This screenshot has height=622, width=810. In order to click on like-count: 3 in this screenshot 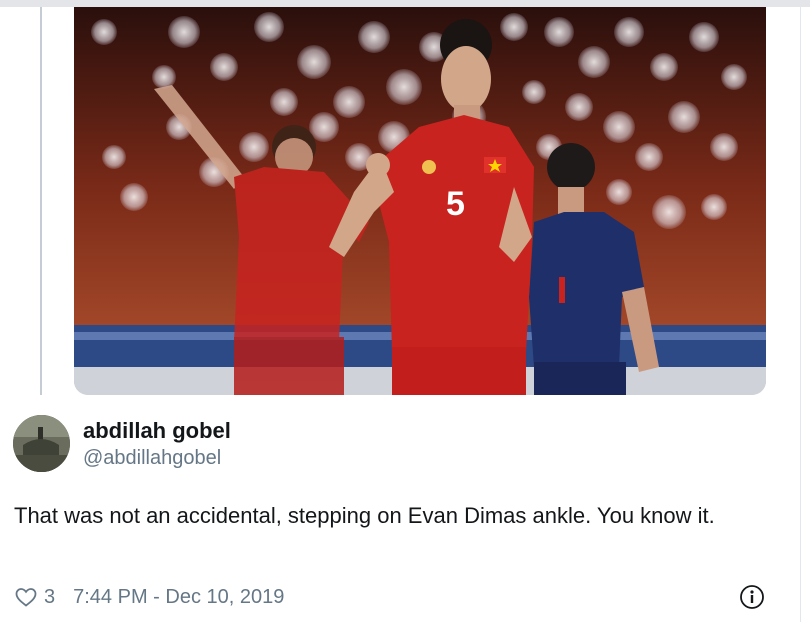, I will do `click(50, 596)`.